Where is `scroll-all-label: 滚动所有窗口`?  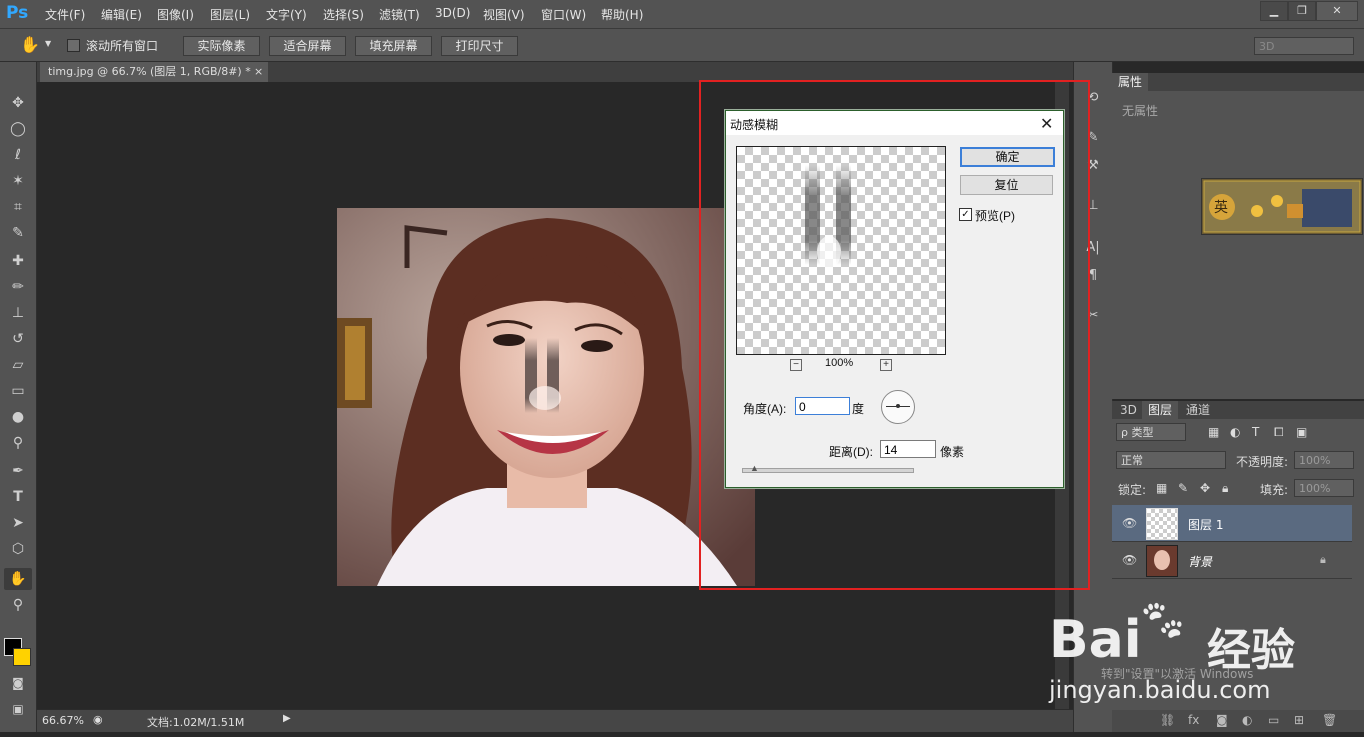
scroll-all-label: 滚动所有窗口 is located at coordinates (122, 46).